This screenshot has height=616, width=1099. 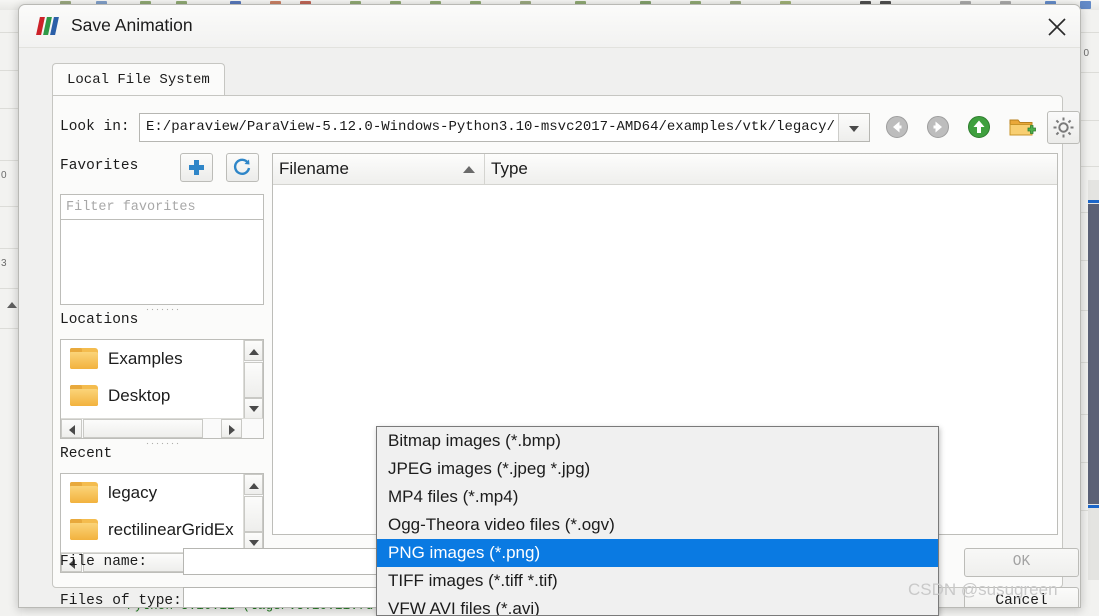 I want to click on favorites-list, so click(x=162, y=262).